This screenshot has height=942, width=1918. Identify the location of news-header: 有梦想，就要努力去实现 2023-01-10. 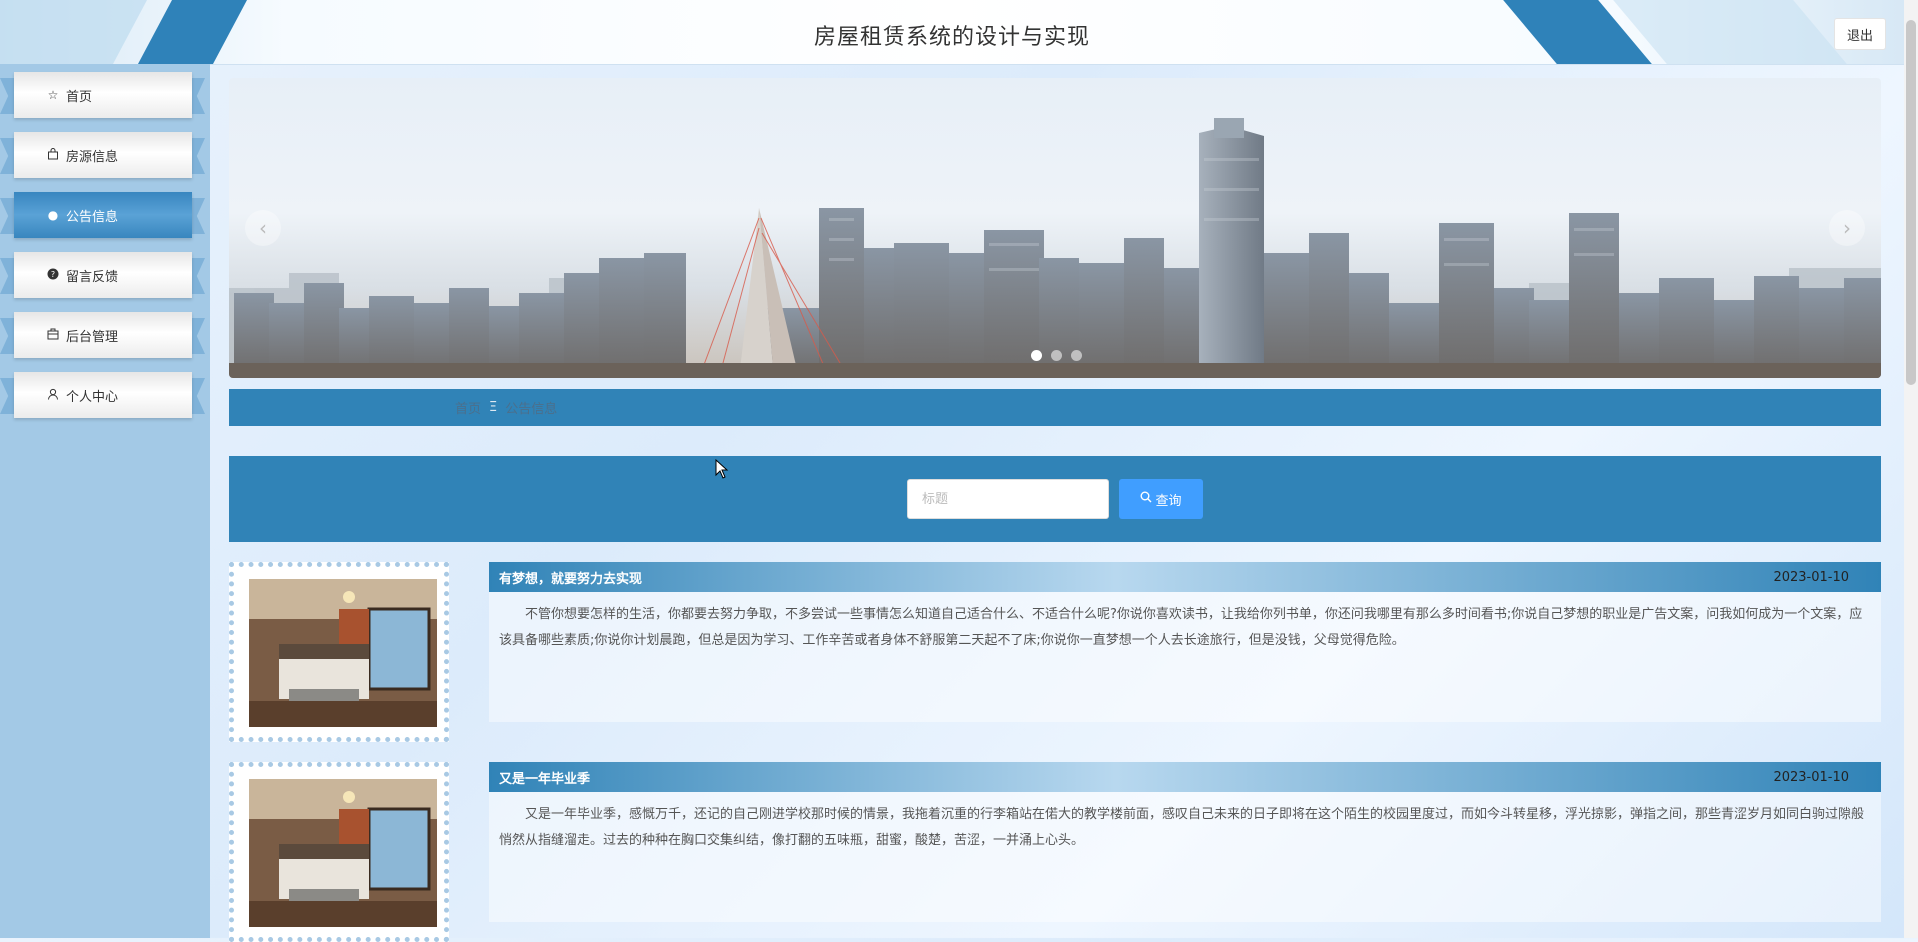
(1185, 577).